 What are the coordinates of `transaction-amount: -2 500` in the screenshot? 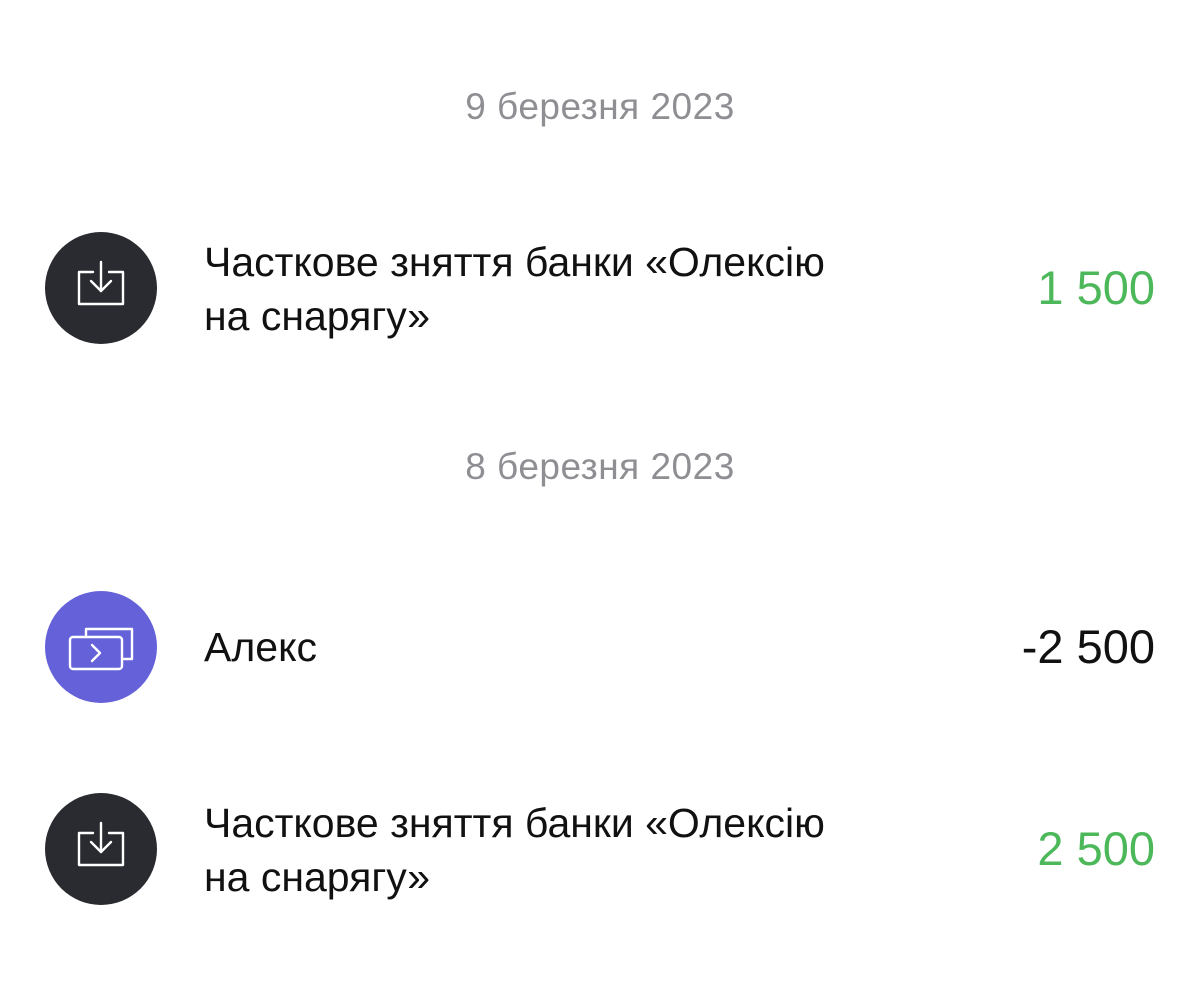 It's located at (1088, 646).